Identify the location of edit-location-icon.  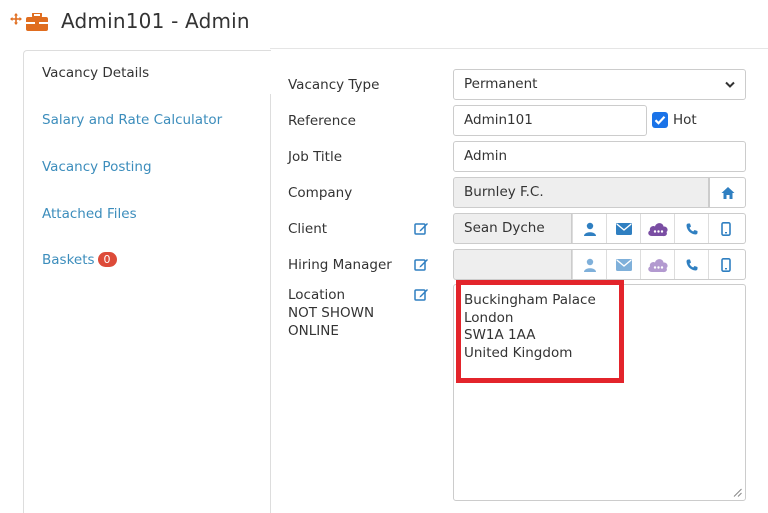
(421, 294).